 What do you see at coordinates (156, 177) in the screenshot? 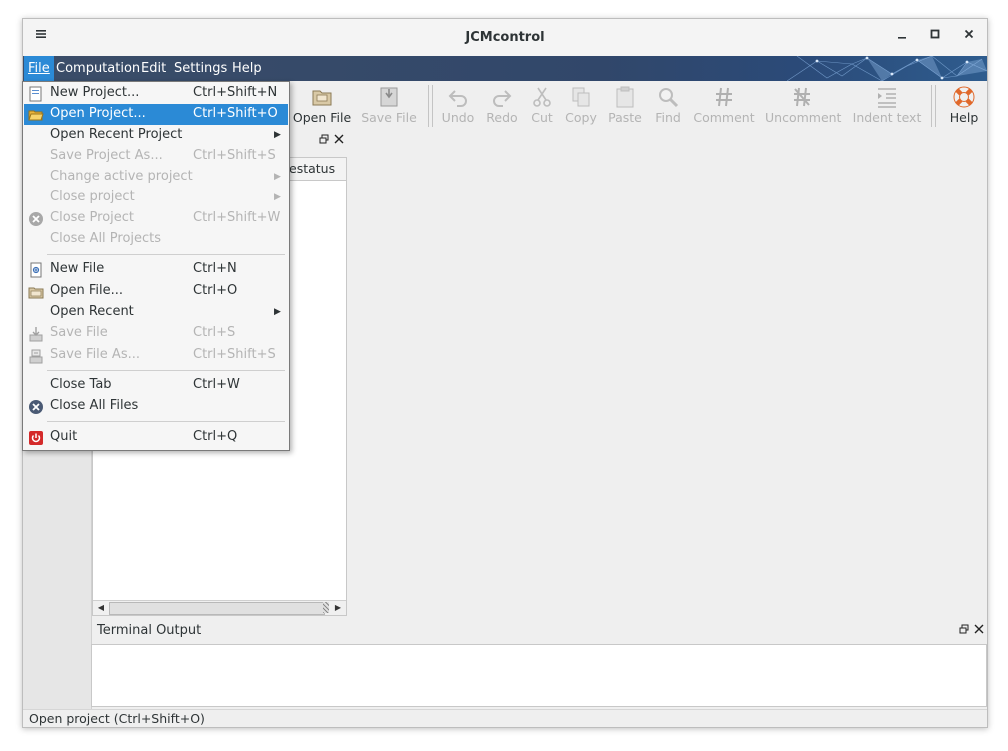
I see `menu-item-change-active-project: Change active project ▶` at bounding box center [156, 177].